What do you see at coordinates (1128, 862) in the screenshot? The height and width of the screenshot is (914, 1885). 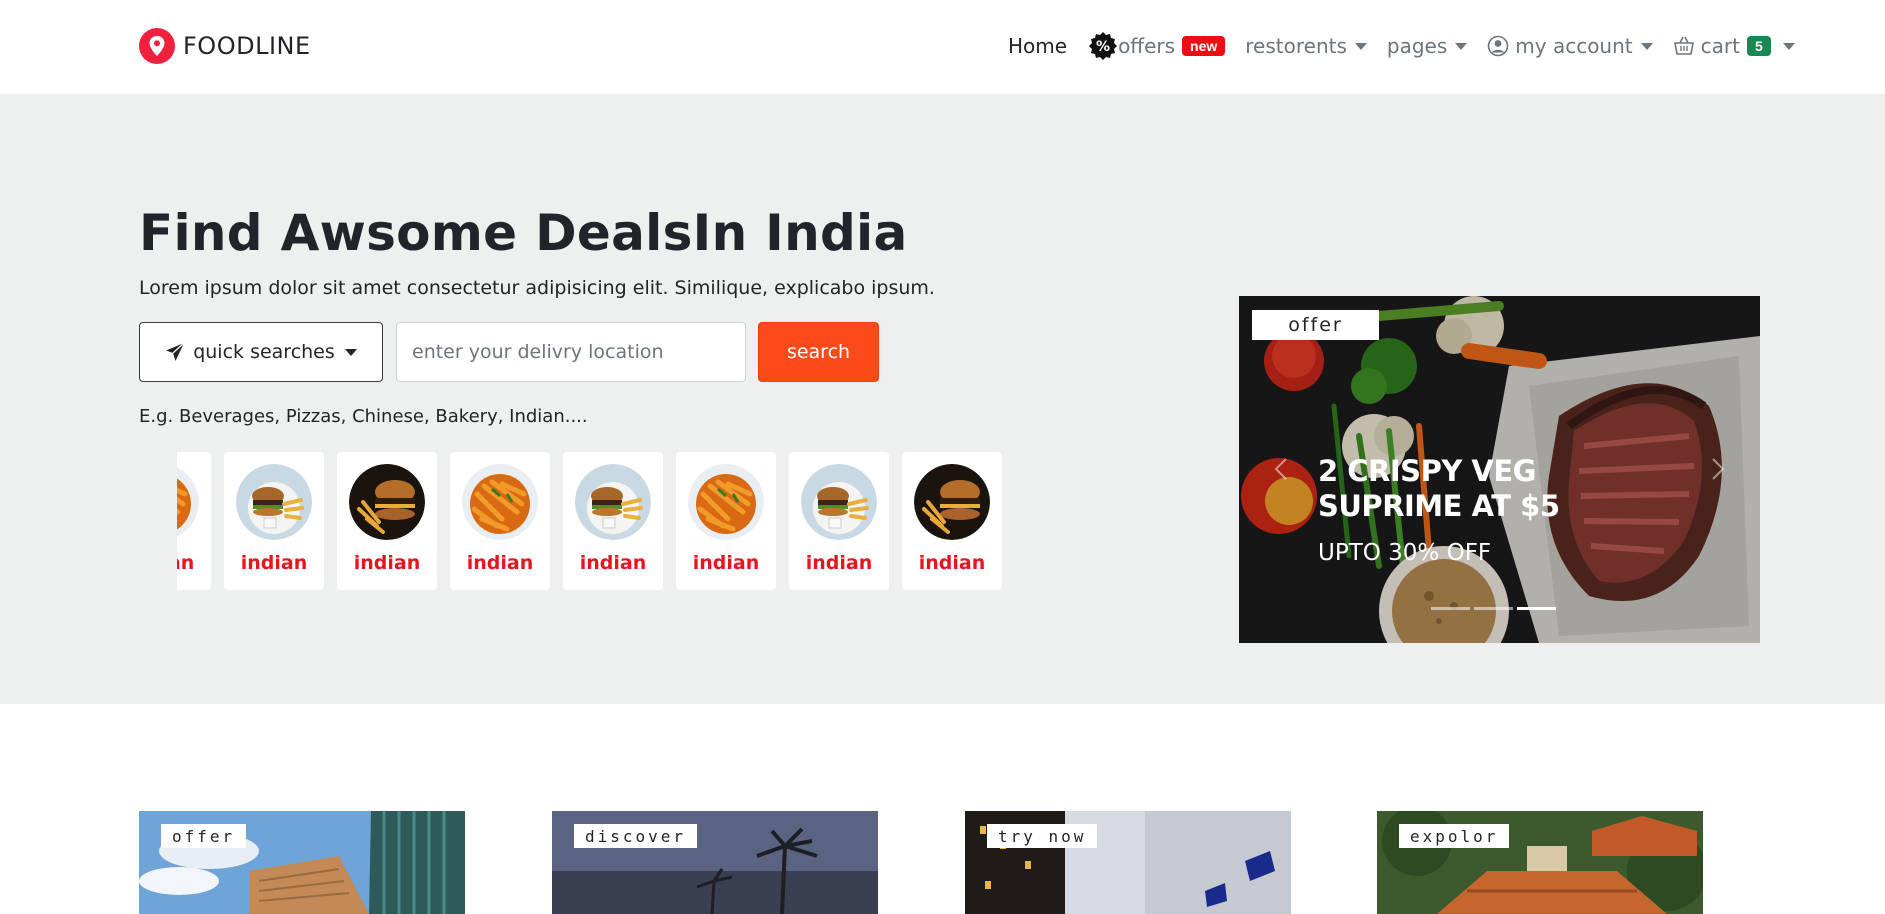 I see `promo-card-try-now: try now` at bounding box center [1128, 862].